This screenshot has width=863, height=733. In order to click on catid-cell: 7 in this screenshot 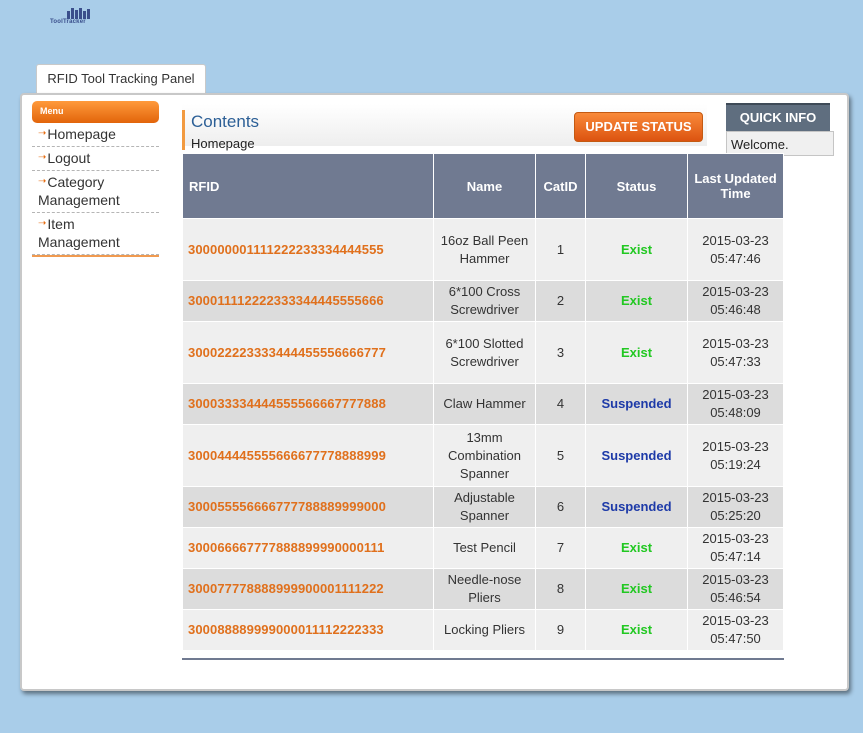, I will do `click(560, 548)`.